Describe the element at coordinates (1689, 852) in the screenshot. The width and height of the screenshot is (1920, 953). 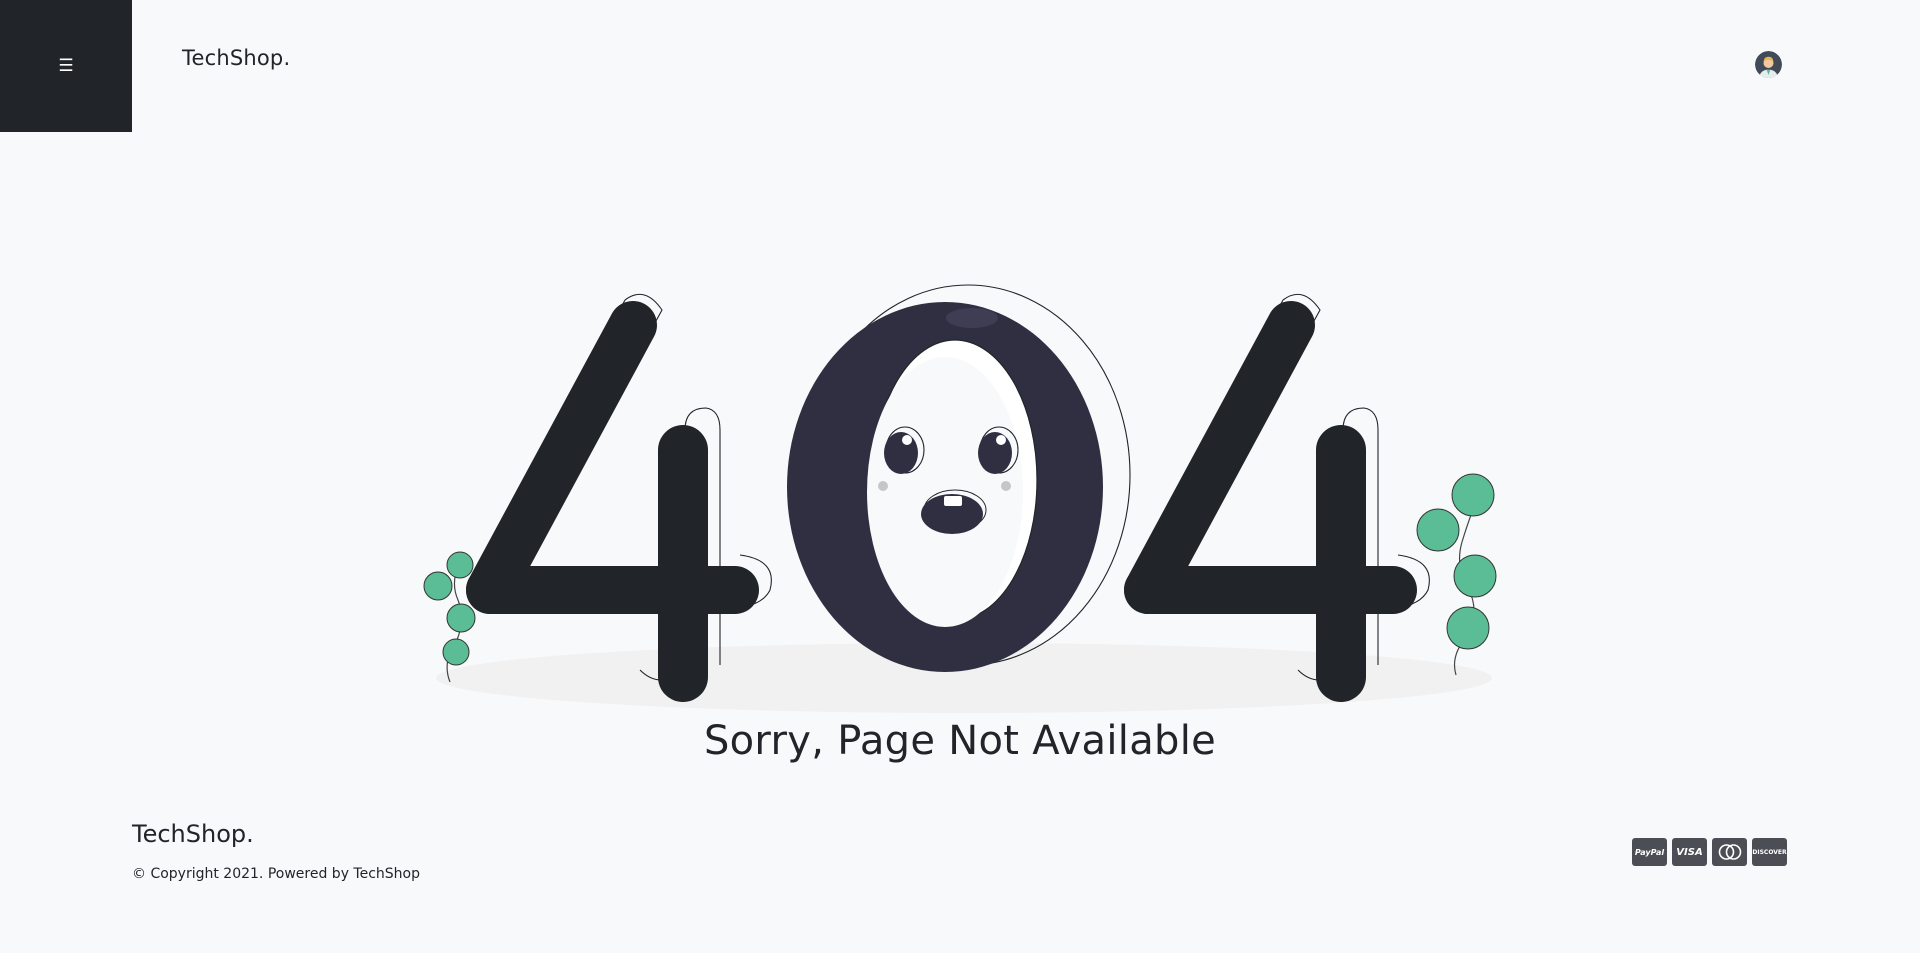
I see `visa-icon: VISA` at that location.